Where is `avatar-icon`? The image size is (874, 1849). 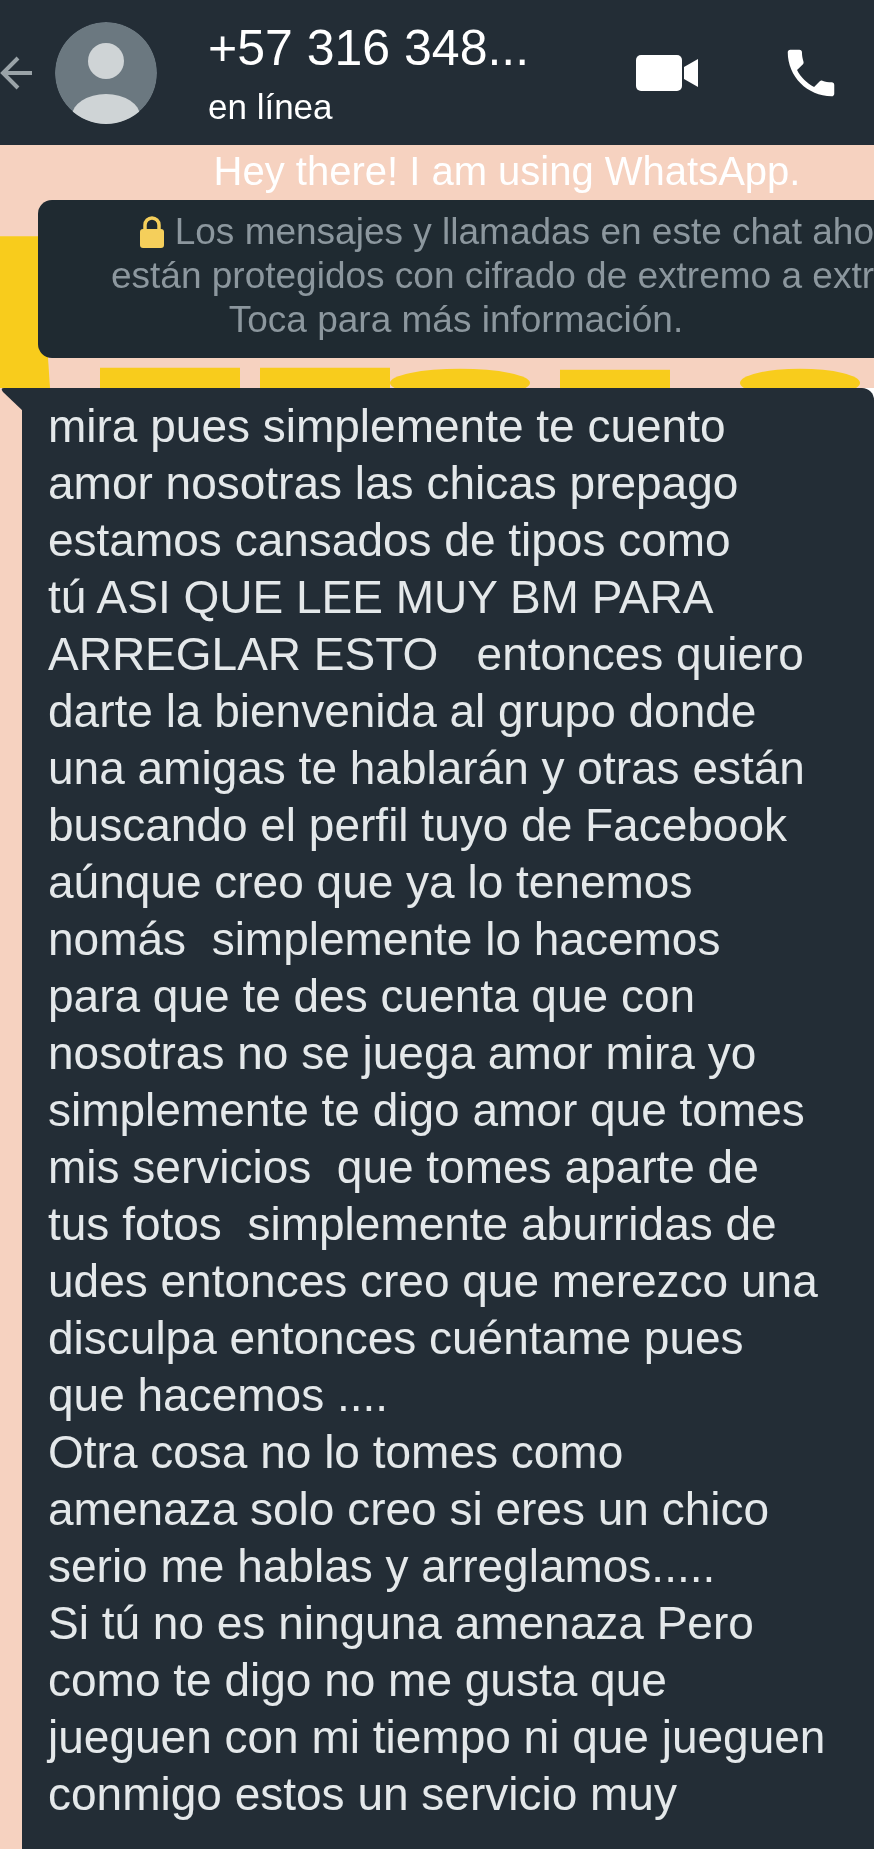 avatar-icon is located at coordinates (106, 72).